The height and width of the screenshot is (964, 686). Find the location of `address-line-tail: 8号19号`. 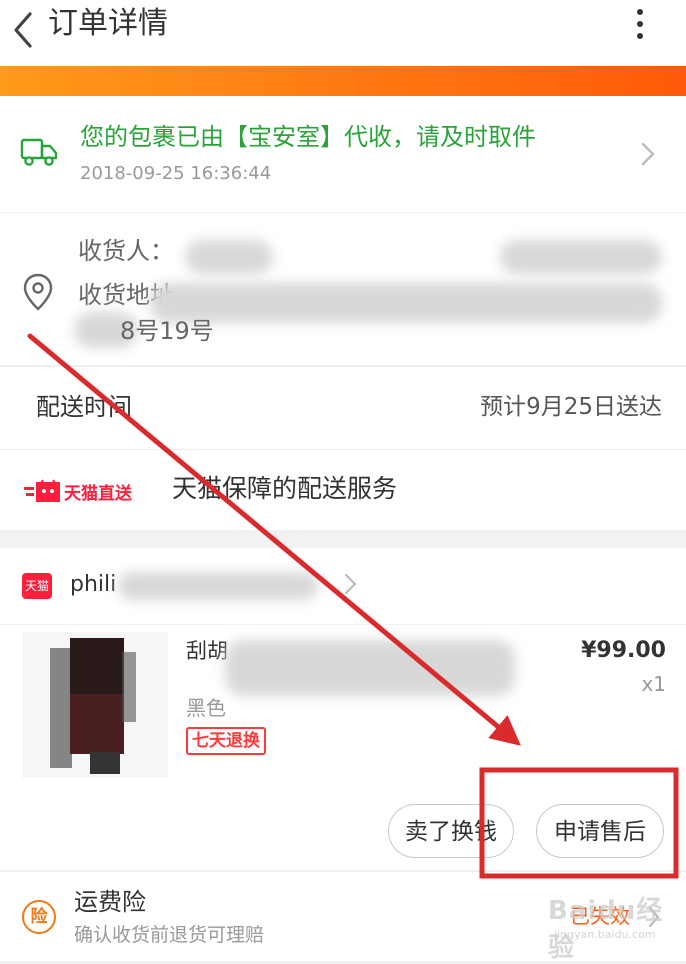

address-line-tail: 8号19号 is located at coordinates (167, 331).